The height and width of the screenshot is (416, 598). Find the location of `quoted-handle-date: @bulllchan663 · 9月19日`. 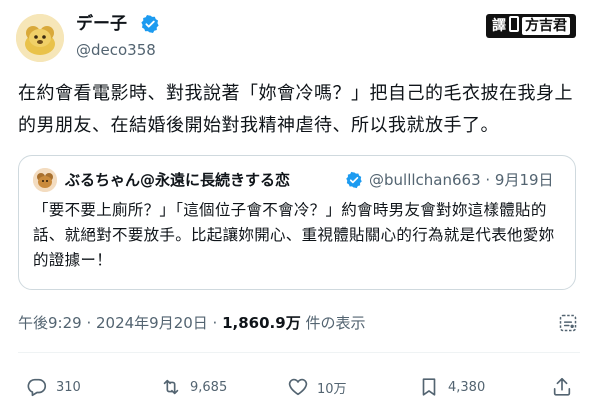

quoted-handle-date: @bulllchan663 · 9月19日 is located at coordinates (461, 180).